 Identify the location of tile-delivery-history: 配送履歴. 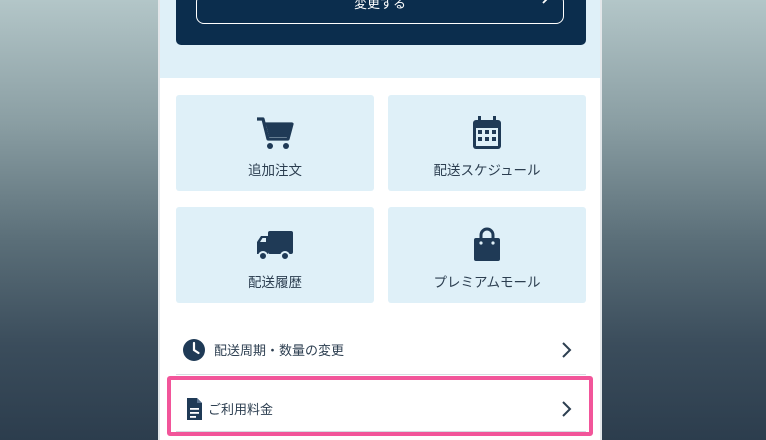
(275, 255).